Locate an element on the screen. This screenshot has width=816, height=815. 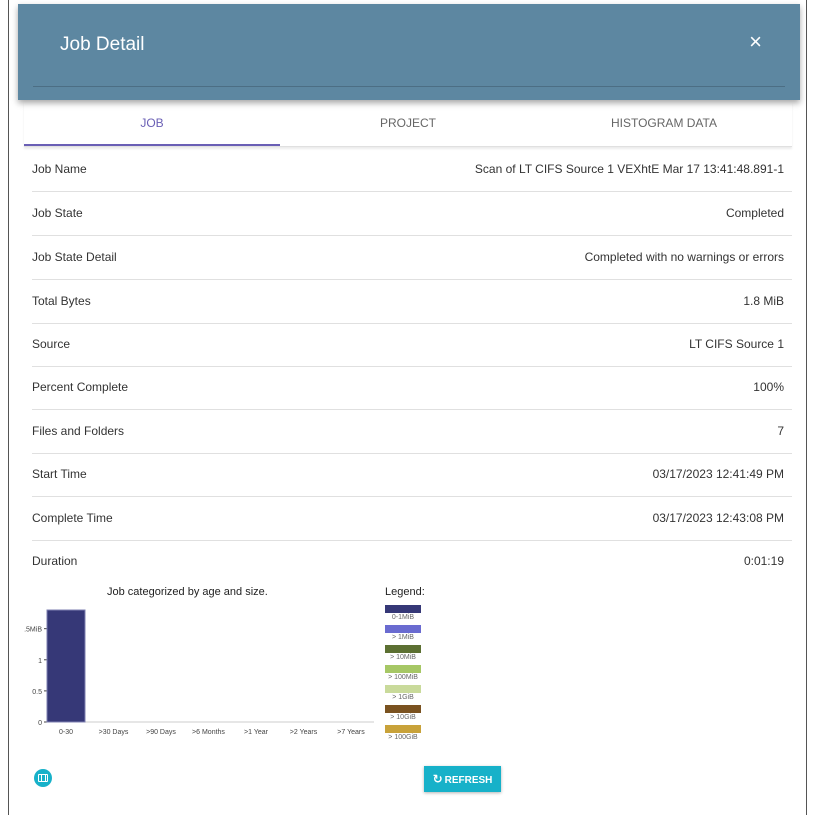
refresh-icon: ↻ is located at coordinates (437, 779).